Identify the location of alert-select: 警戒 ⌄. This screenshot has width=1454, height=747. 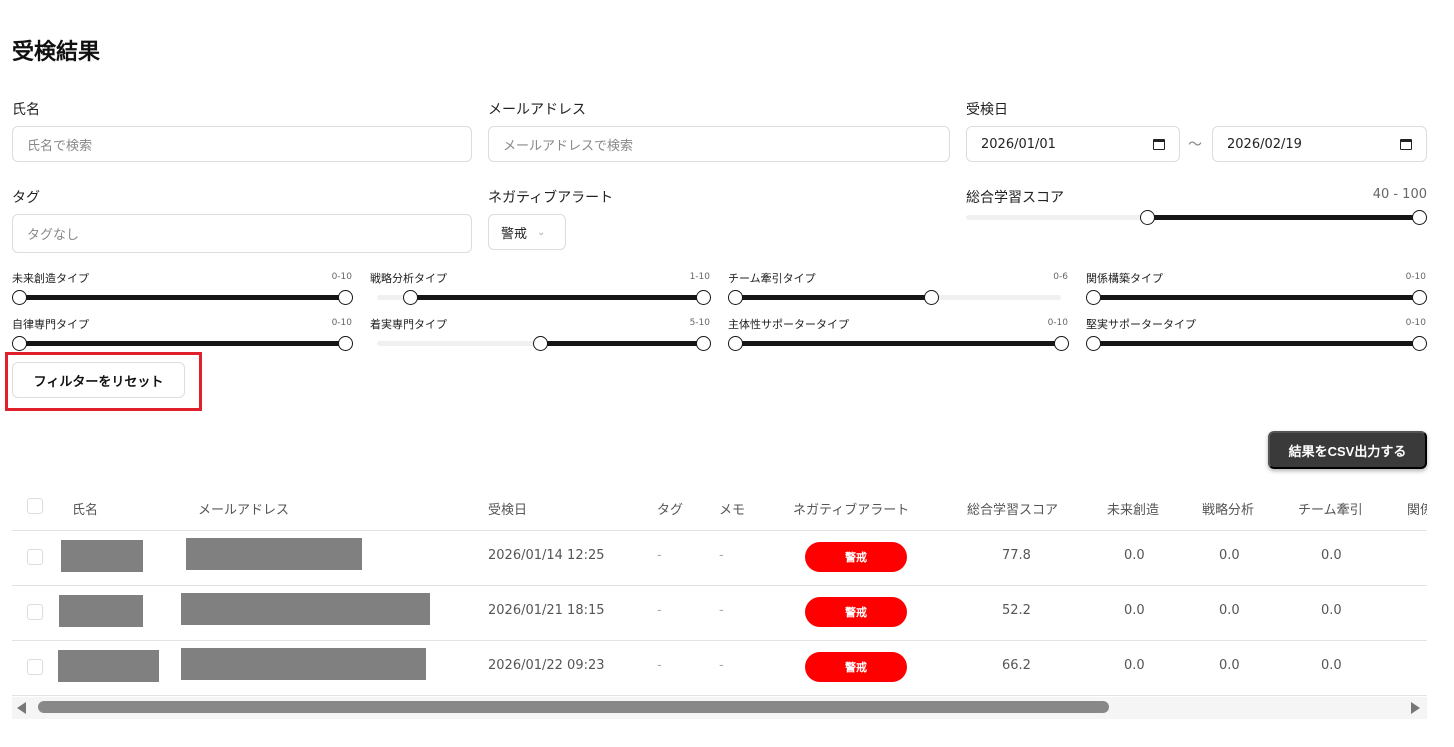
(527, 232).